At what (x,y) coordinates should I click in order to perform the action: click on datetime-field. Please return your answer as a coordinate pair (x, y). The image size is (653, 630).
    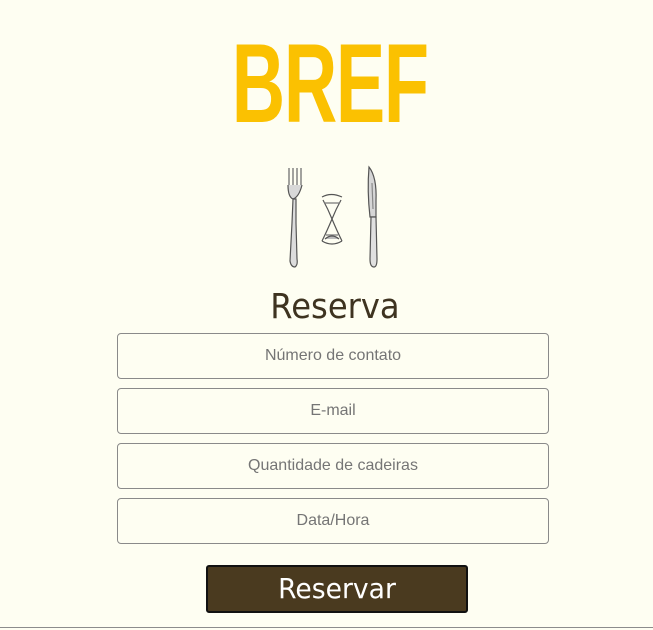
    Looking at the image, I should click on (333, 521).